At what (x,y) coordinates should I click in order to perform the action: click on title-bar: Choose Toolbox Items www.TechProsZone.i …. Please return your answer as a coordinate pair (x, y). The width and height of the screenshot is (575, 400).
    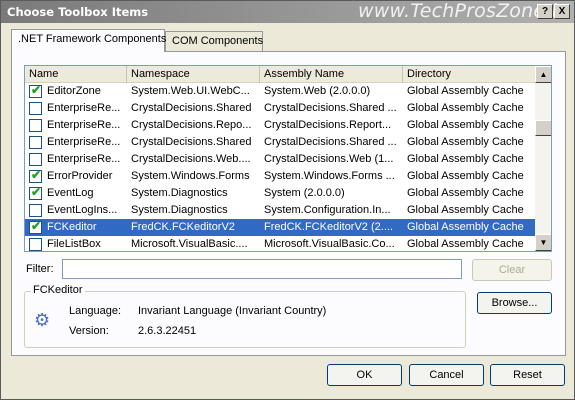
    Looking at the image, I should click on (287, 11).